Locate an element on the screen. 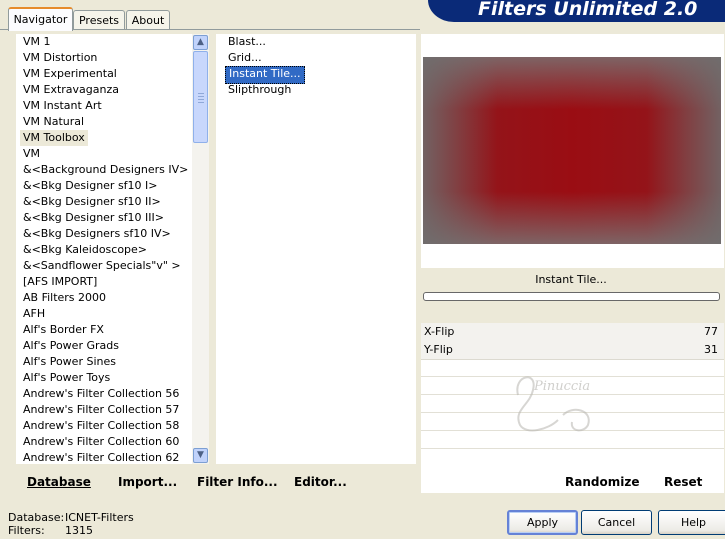 The width and height of the screenshot is (725, 539). progress-bar is located at coordinates (571, 296).